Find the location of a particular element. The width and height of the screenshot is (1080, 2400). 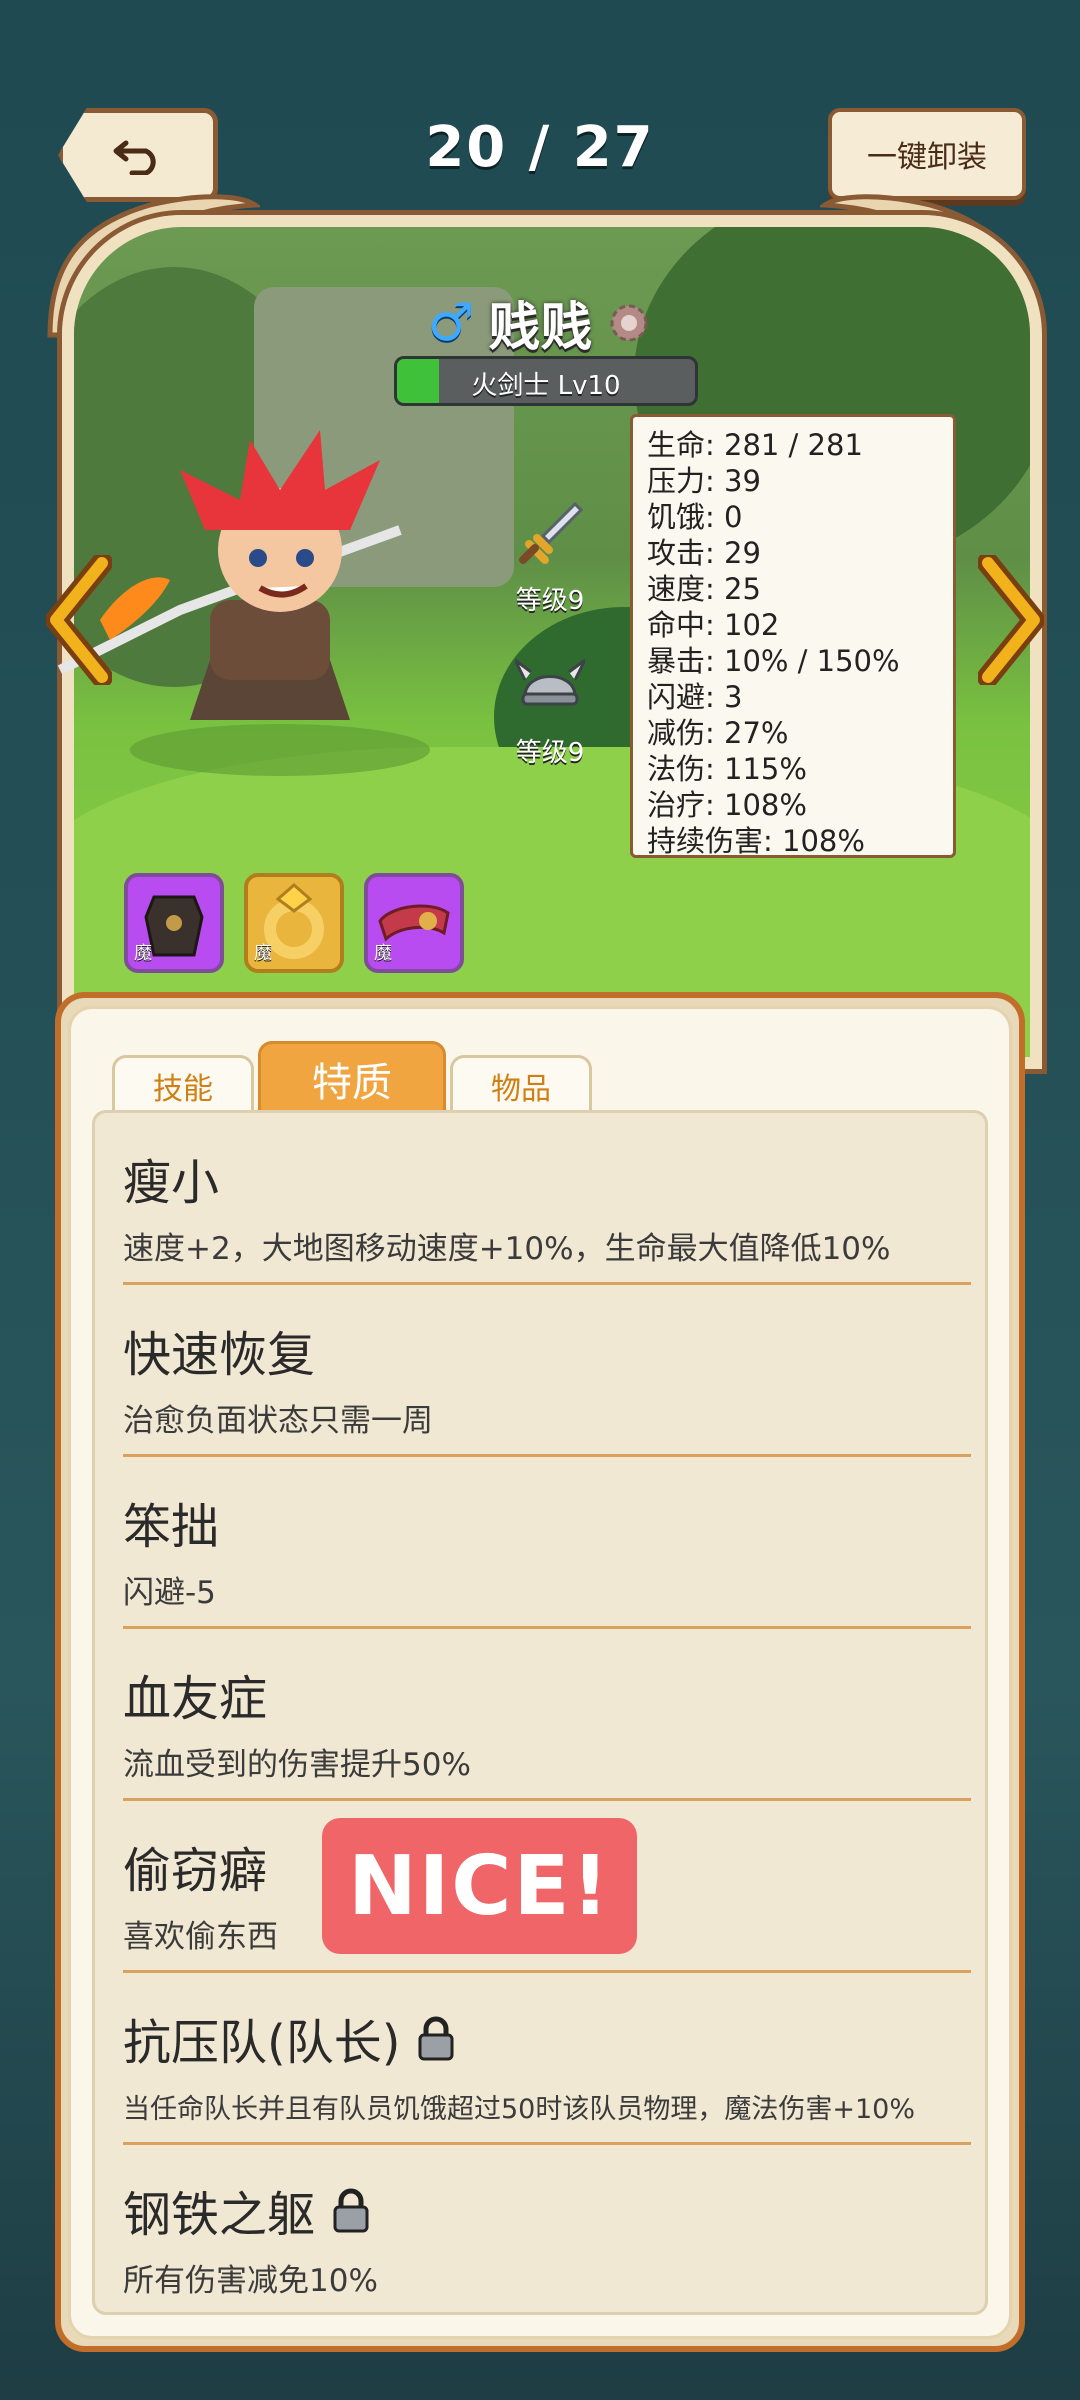

stat-row: 暴击: 10% / 150% is located at coordinates (773, 661).